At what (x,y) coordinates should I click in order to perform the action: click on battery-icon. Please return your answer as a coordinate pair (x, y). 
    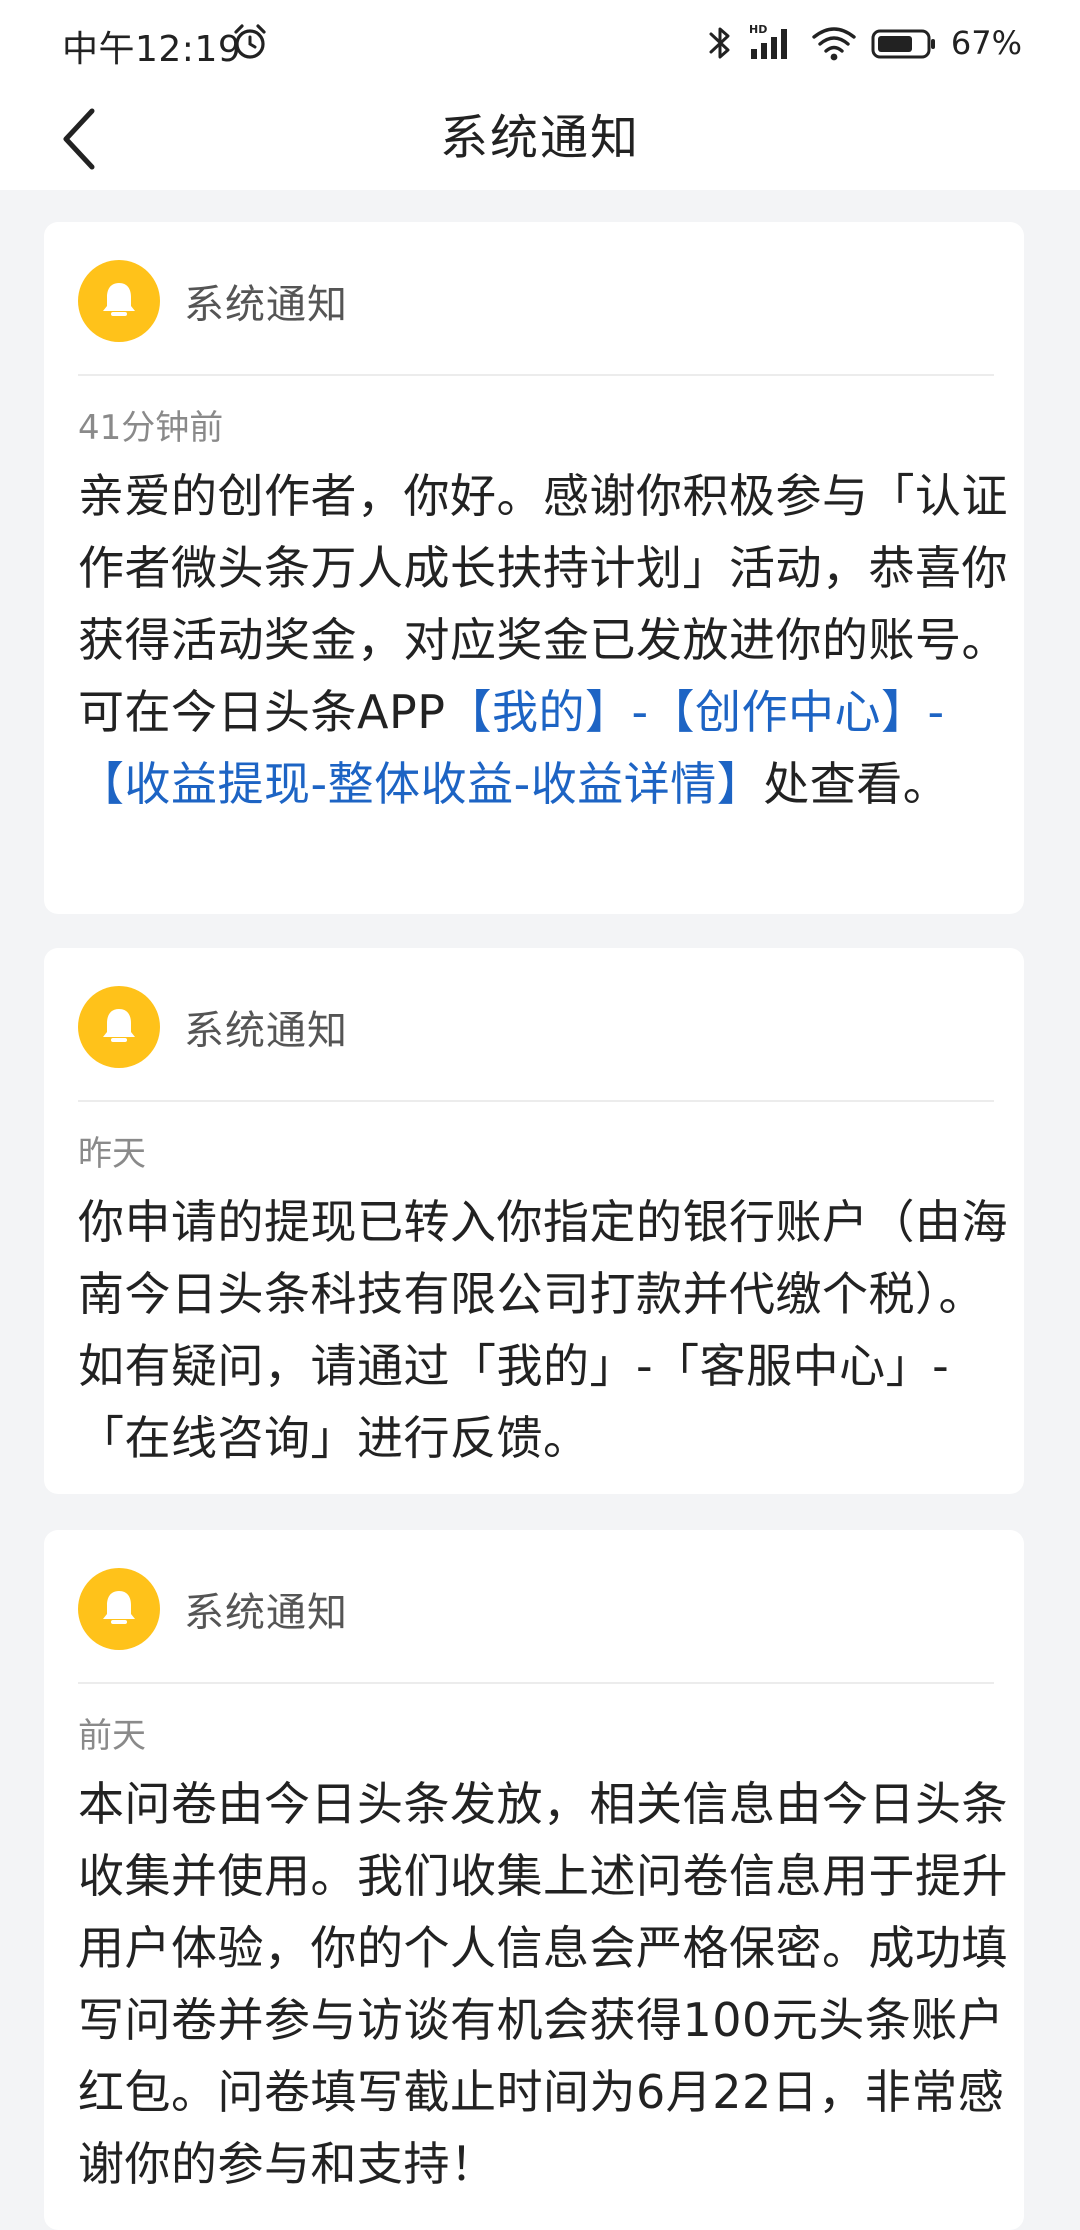
    Looking at the image, I should click on (903, 44).